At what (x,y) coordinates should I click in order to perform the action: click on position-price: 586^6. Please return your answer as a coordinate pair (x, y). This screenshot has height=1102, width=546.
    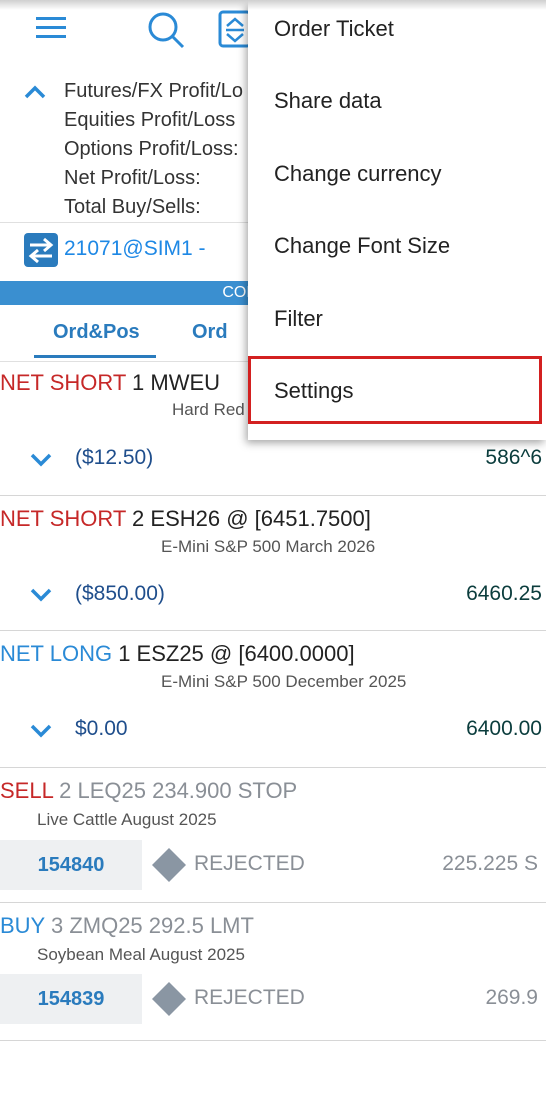
    Looking at the image, I should click on (513, 457).